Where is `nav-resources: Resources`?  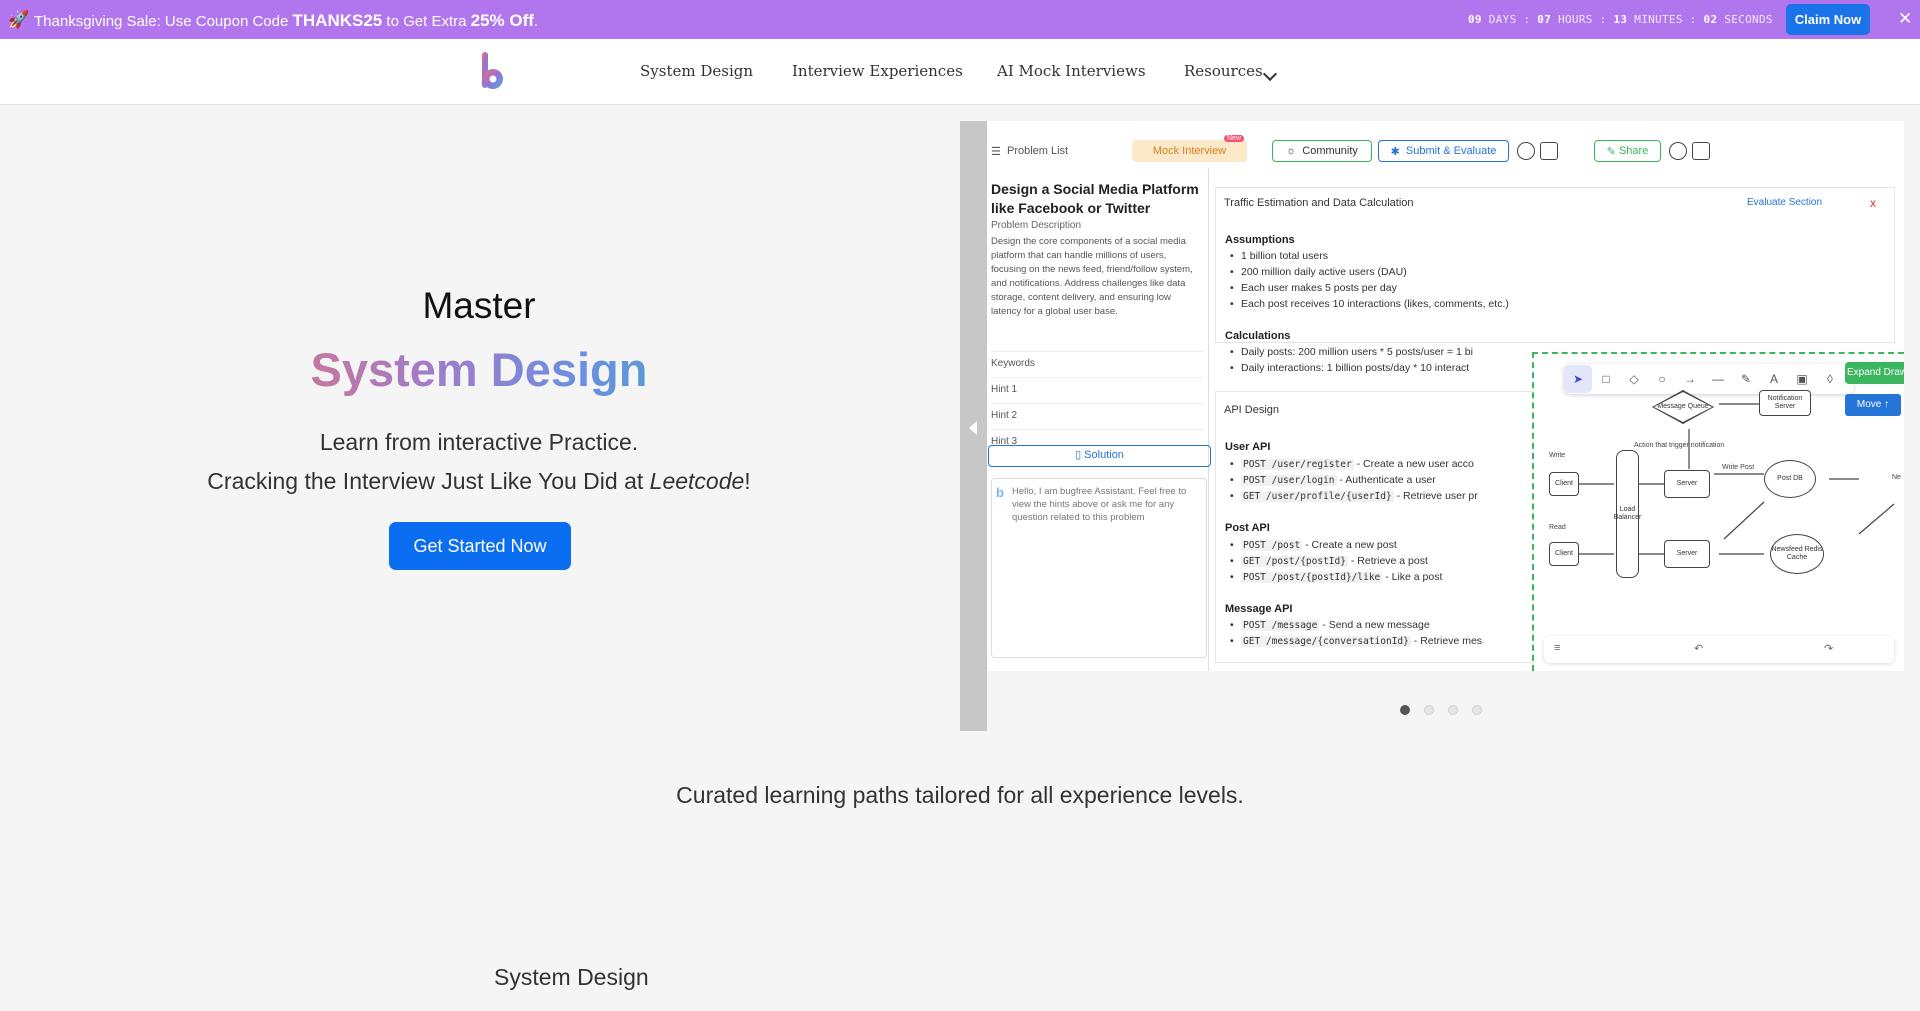 nav-resources: Resources is located at coordinates (1223, 71).